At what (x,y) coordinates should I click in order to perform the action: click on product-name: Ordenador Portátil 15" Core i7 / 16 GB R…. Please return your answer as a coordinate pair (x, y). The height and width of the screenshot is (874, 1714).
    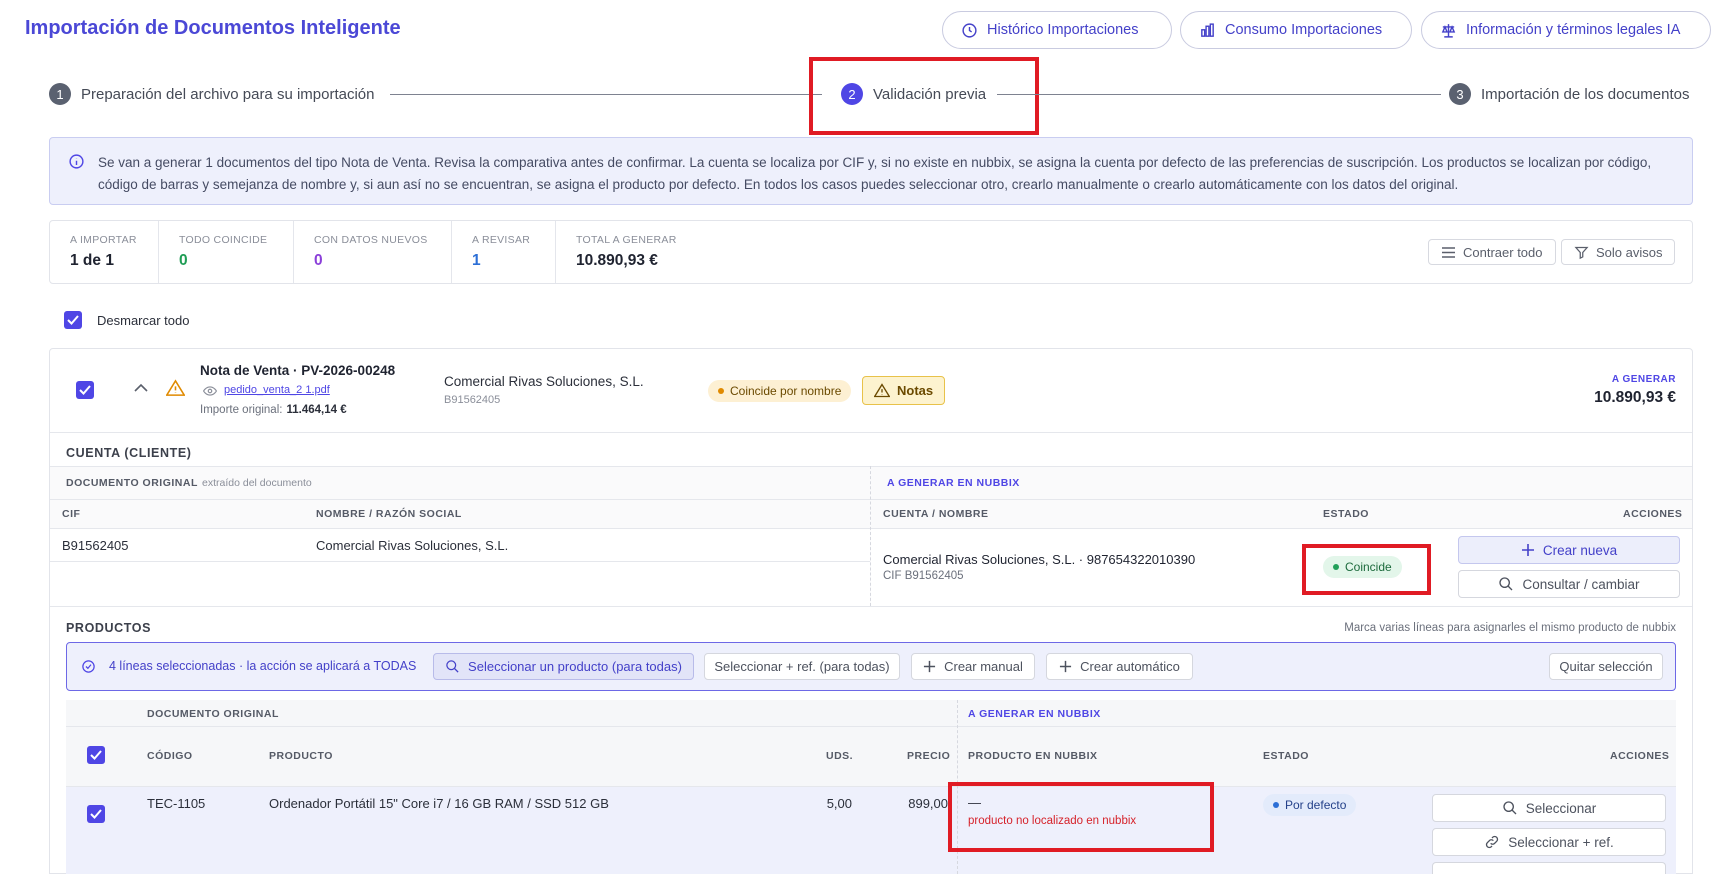
    Looking at the image, I should click on (439, 803).